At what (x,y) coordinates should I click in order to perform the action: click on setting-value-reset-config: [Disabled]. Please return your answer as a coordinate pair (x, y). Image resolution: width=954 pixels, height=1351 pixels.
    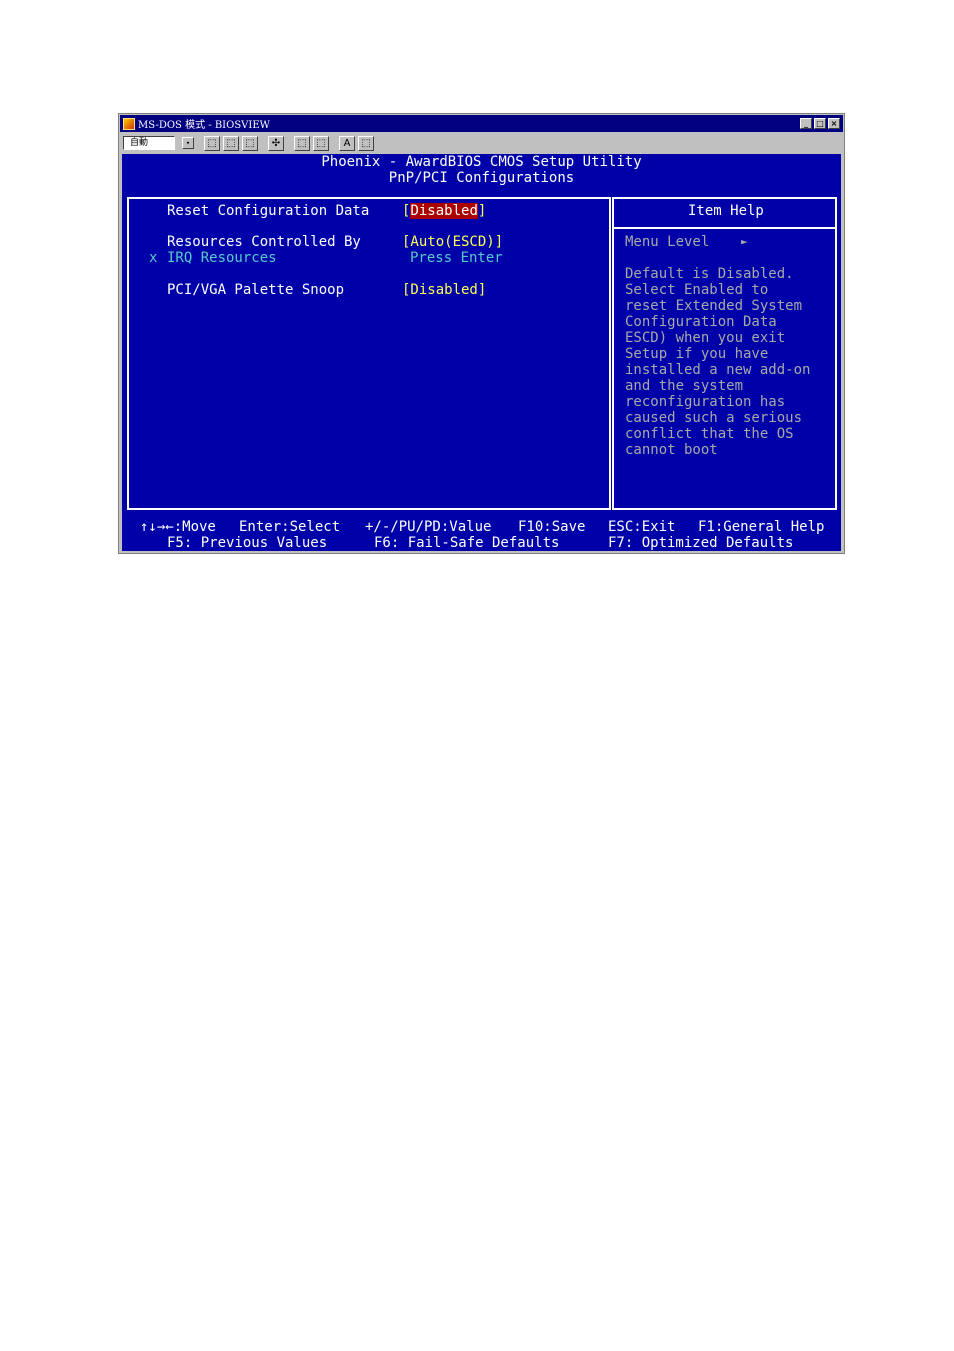
    Looking at the image, I should click on (444, 211).